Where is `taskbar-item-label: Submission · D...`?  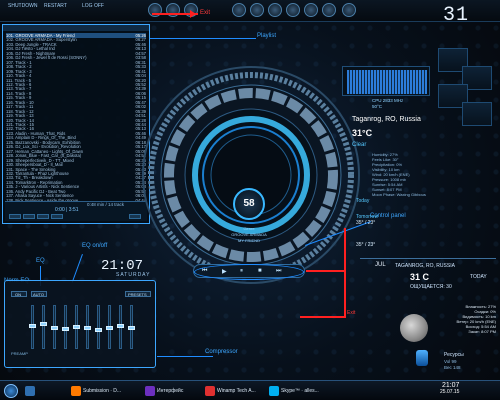 taskbar-item-label: Submission · D... is located at coordinates (102, 391).